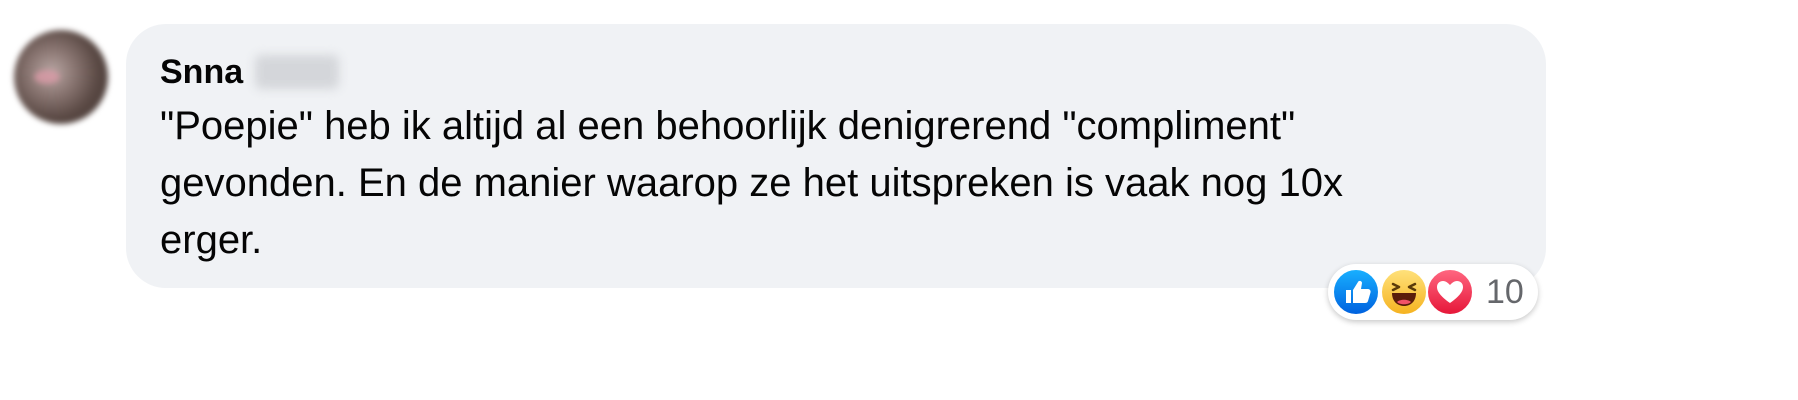  Describe the element at coordinates (61, 77) in the screenshot. I see `commenter-avatar` at that location.